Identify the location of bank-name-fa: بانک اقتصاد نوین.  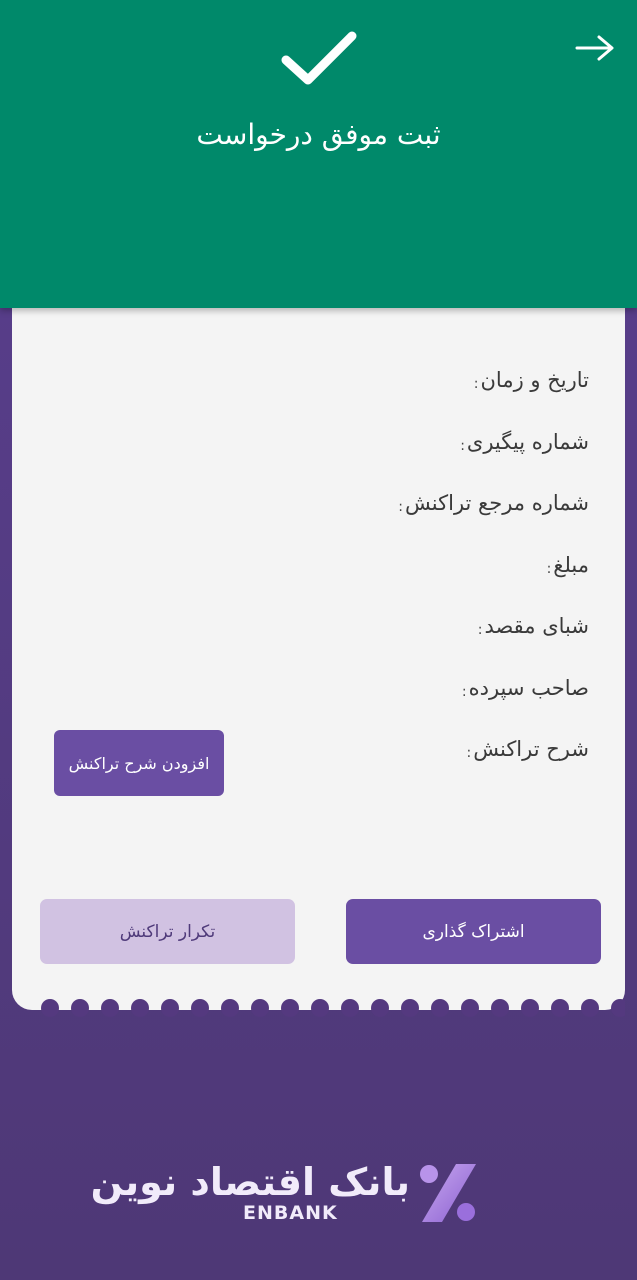
(250, 1182).